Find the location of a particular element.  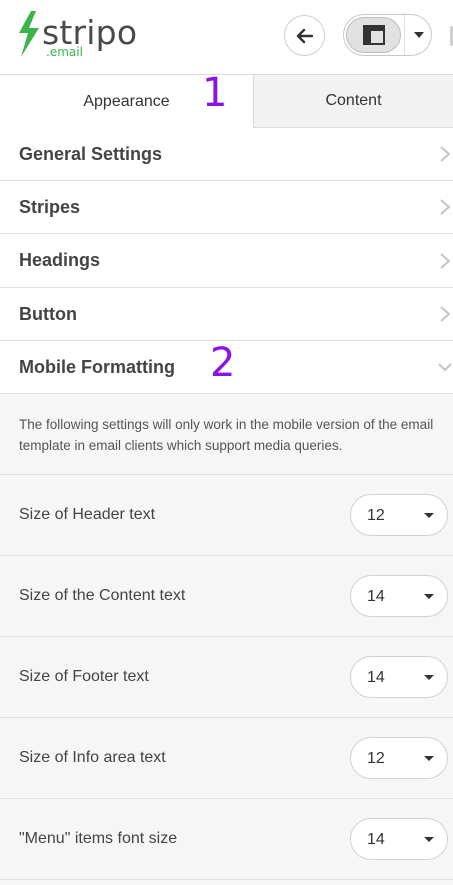

arrow-left-icon is located at coordinates (304, 35).